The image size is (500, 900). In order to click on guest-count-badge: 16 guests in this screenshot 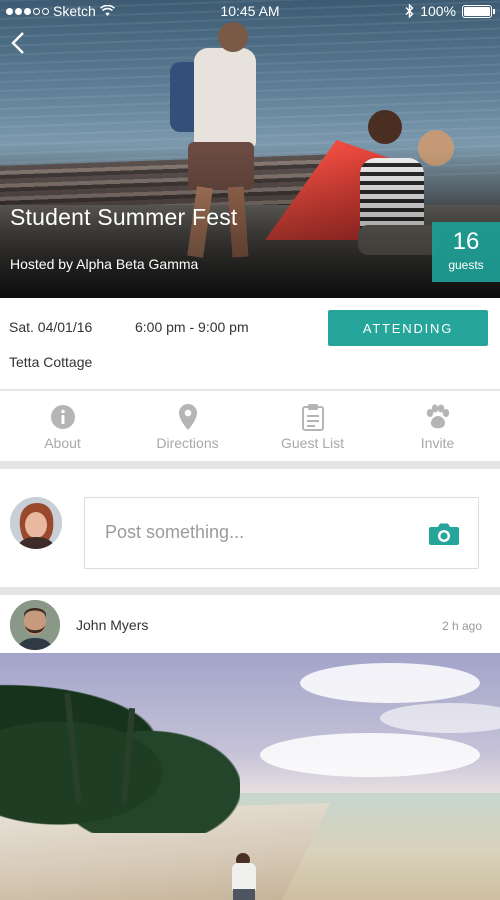, I will do `click(466, 252)`.